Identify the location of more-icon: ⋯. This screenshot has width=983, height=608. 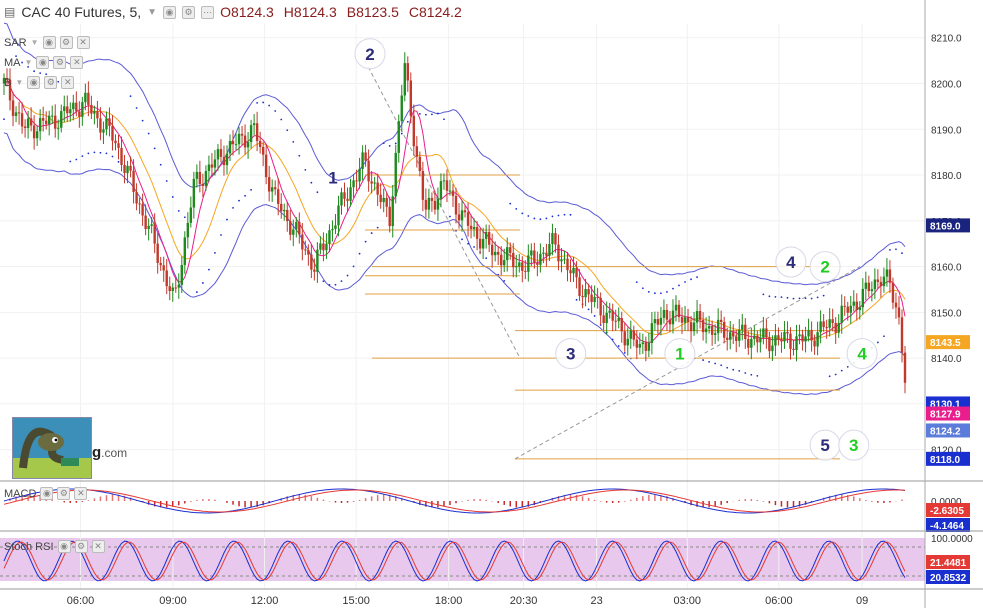
(208, 12).